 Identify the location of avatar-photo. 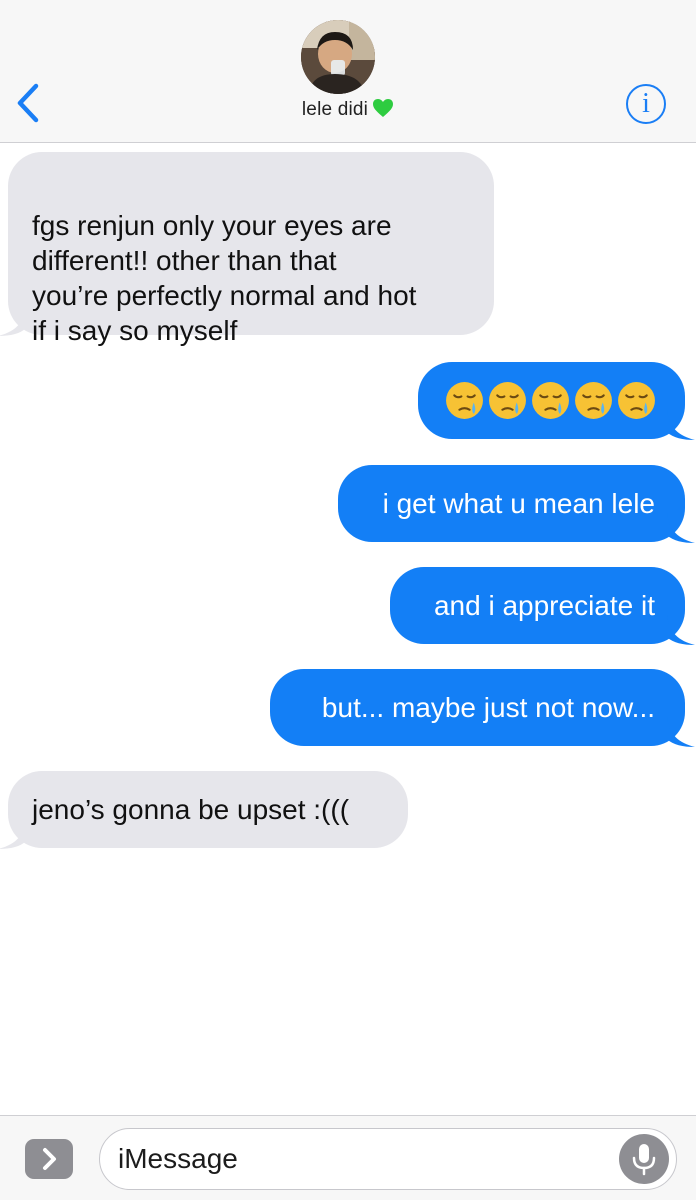
(338, 57).